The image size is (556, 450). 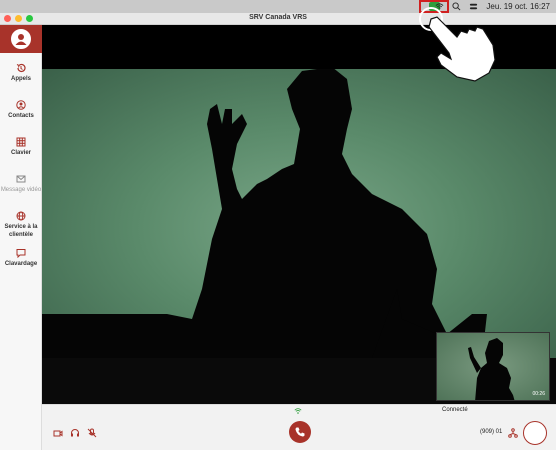 I want to click on call-timer: 00:26, so click(x=538, y=394).